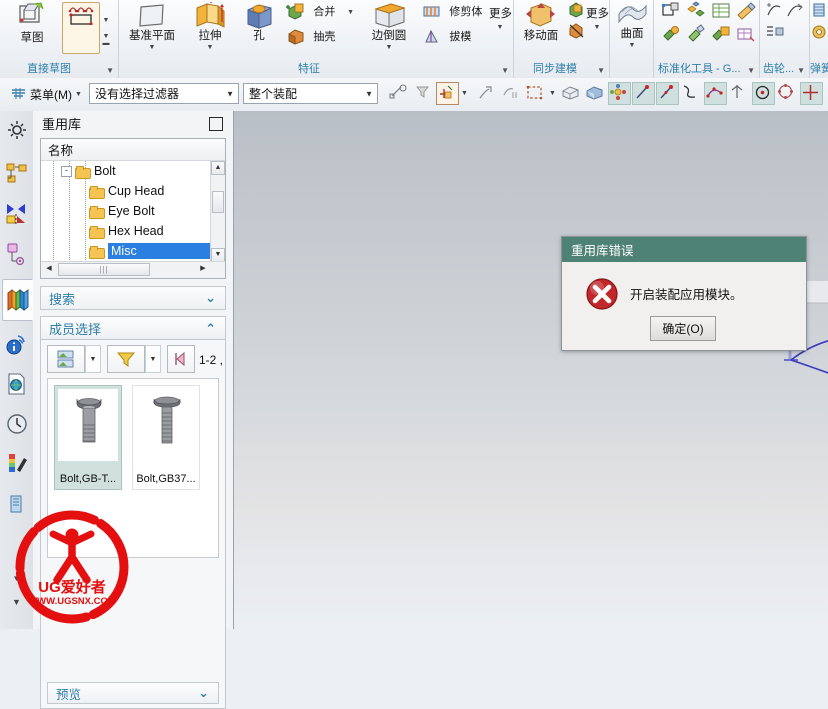 Image resolution: width=828 pixels, height=709 pixels. I want to click on tree-horizontal-scrollbar: ◀ ||| ▶, so click(133, 269).